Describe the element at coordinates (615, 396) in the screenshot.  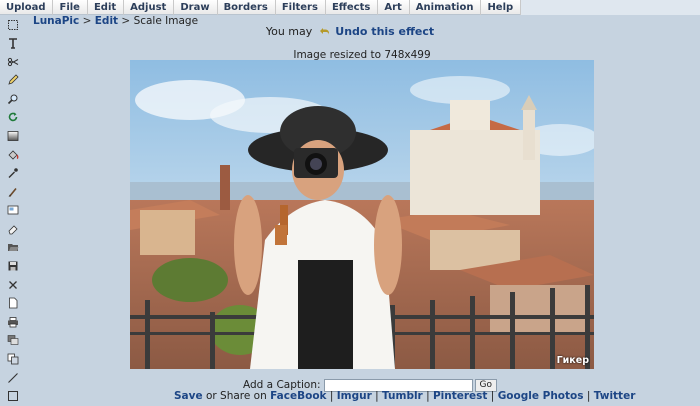
I see `share-twitter-link: Twitter` at that location.